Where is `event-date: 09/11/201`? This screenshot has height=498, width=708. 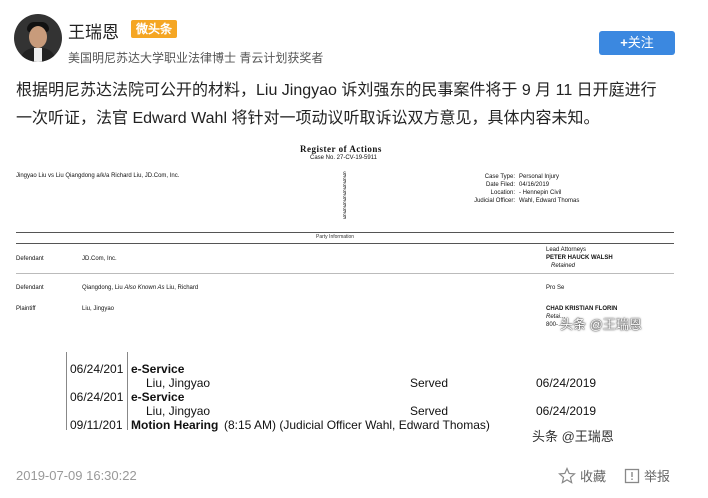 event-date: 09/11/201 is located at coordinates (96, 425).